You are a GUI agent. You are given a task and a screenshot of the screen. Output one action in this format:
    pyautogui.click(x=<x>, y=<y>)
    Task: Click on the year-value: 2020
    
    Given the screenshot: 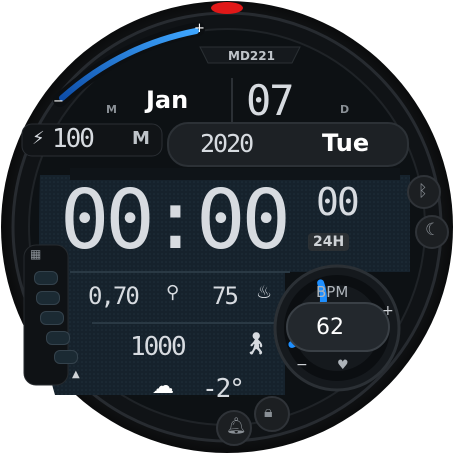 What is the action you would take?
    pyautogui.click(x=227, y=143)
    